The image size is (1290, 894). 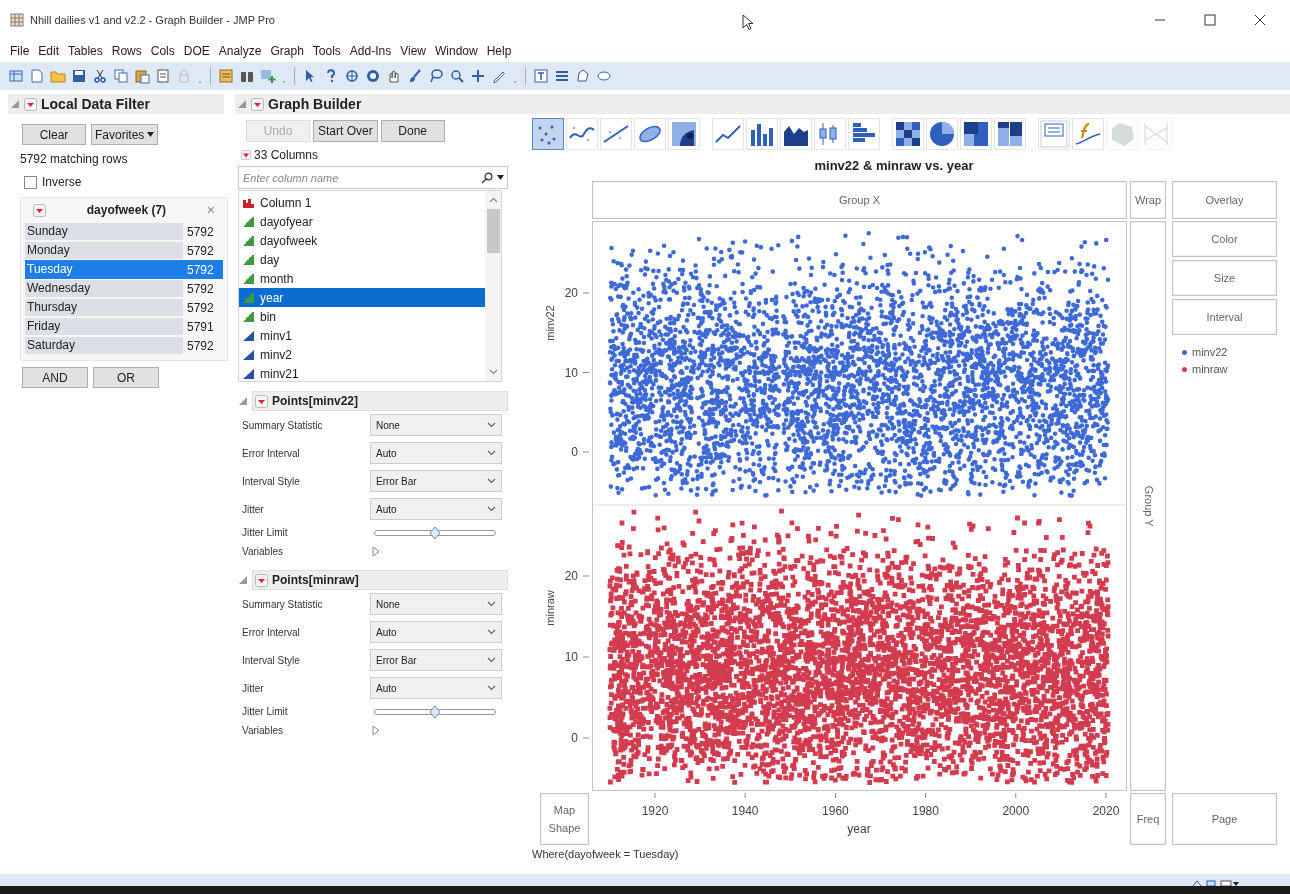 I want to click on menu-item: Edit, so click(x=49, y=51).